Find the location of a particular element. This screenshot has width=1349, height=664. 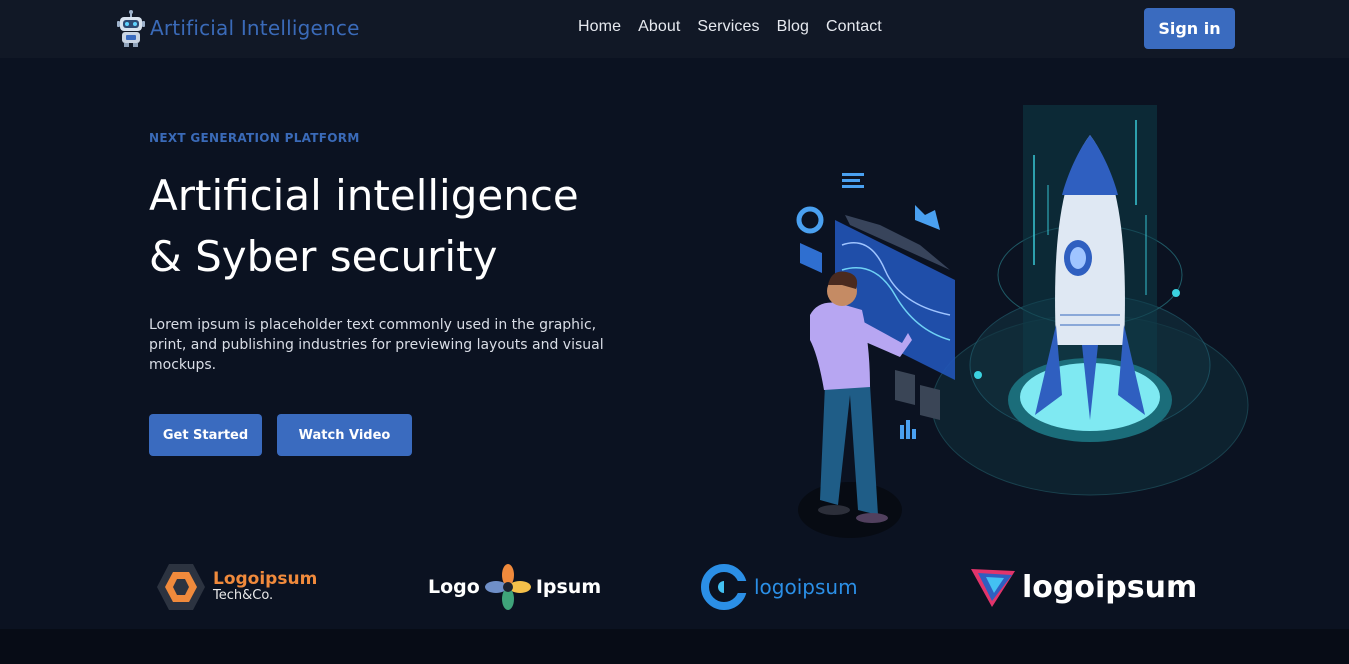

partner-logo-2-right: Ipsum is located at coordinates (568, 587).